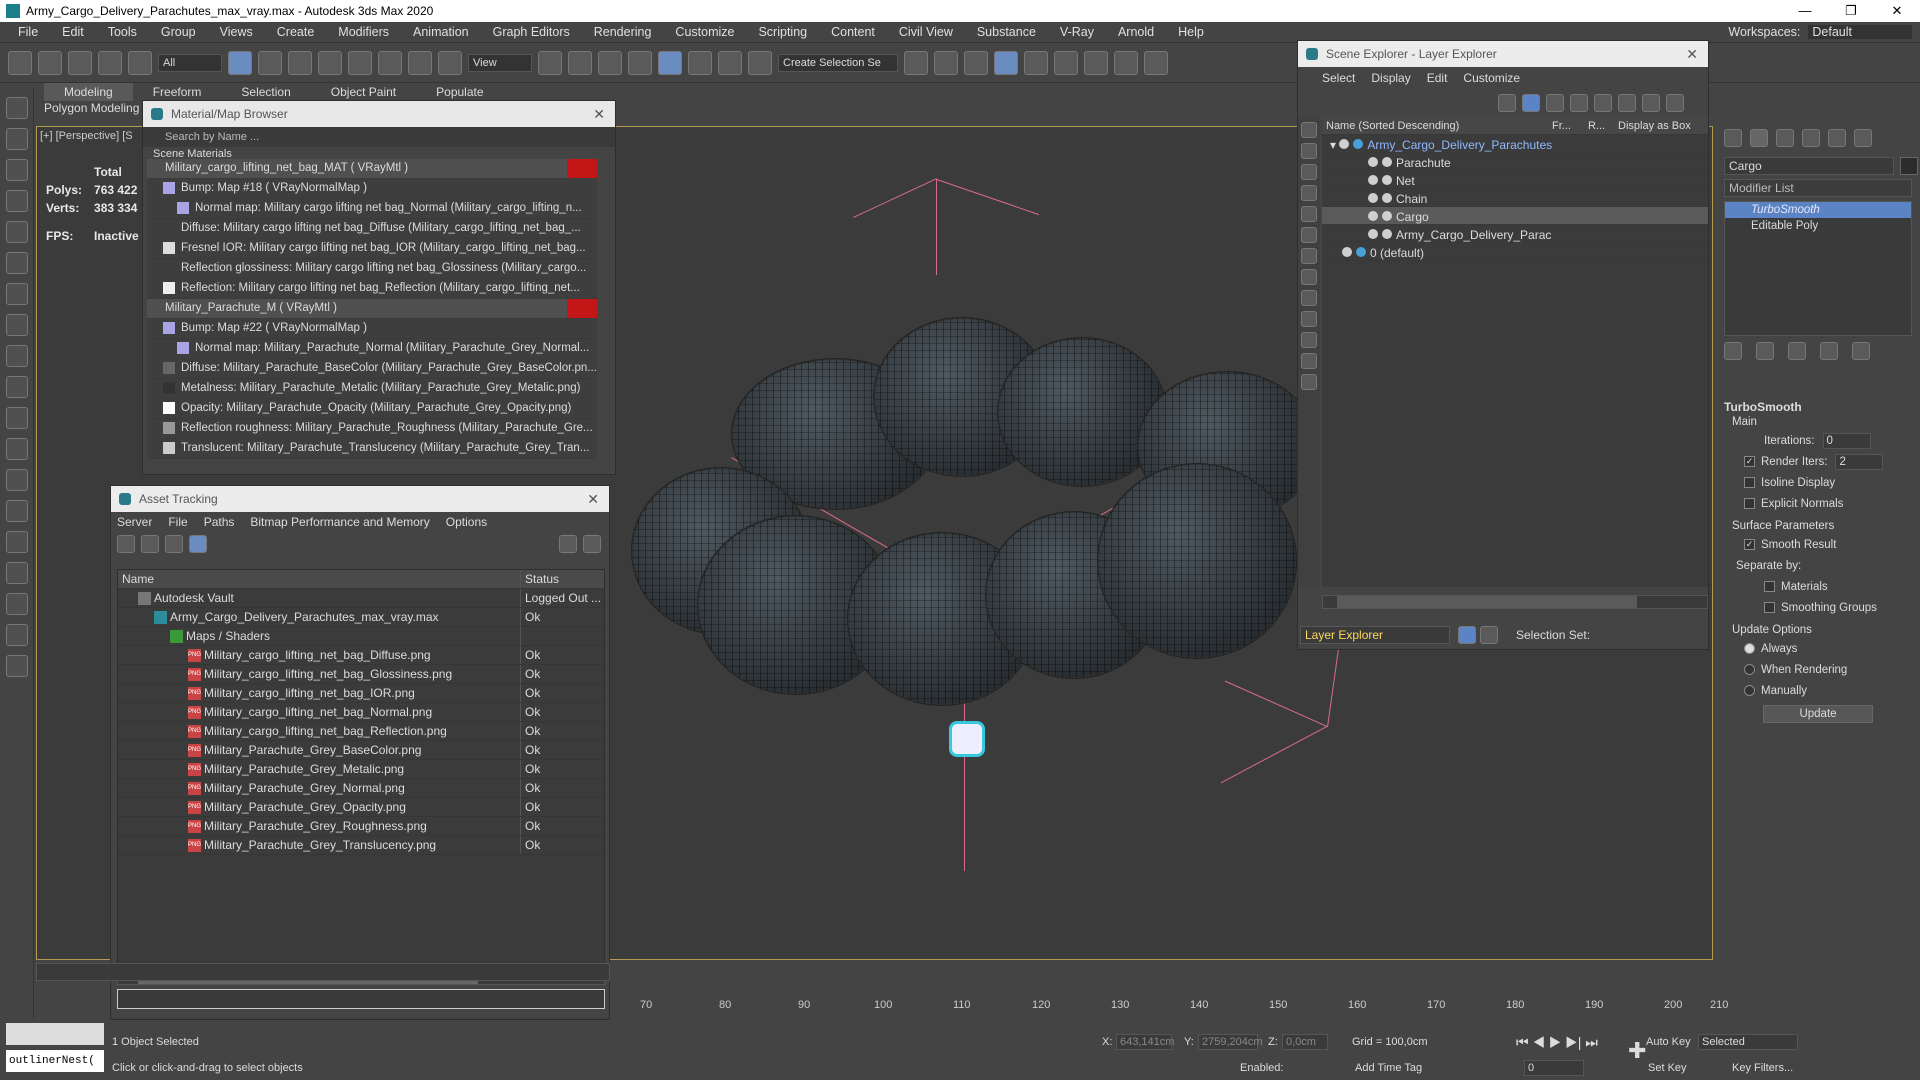  Describe the element at coordinates (17, 294) in the screenshot. I see `light-icon` at that location.